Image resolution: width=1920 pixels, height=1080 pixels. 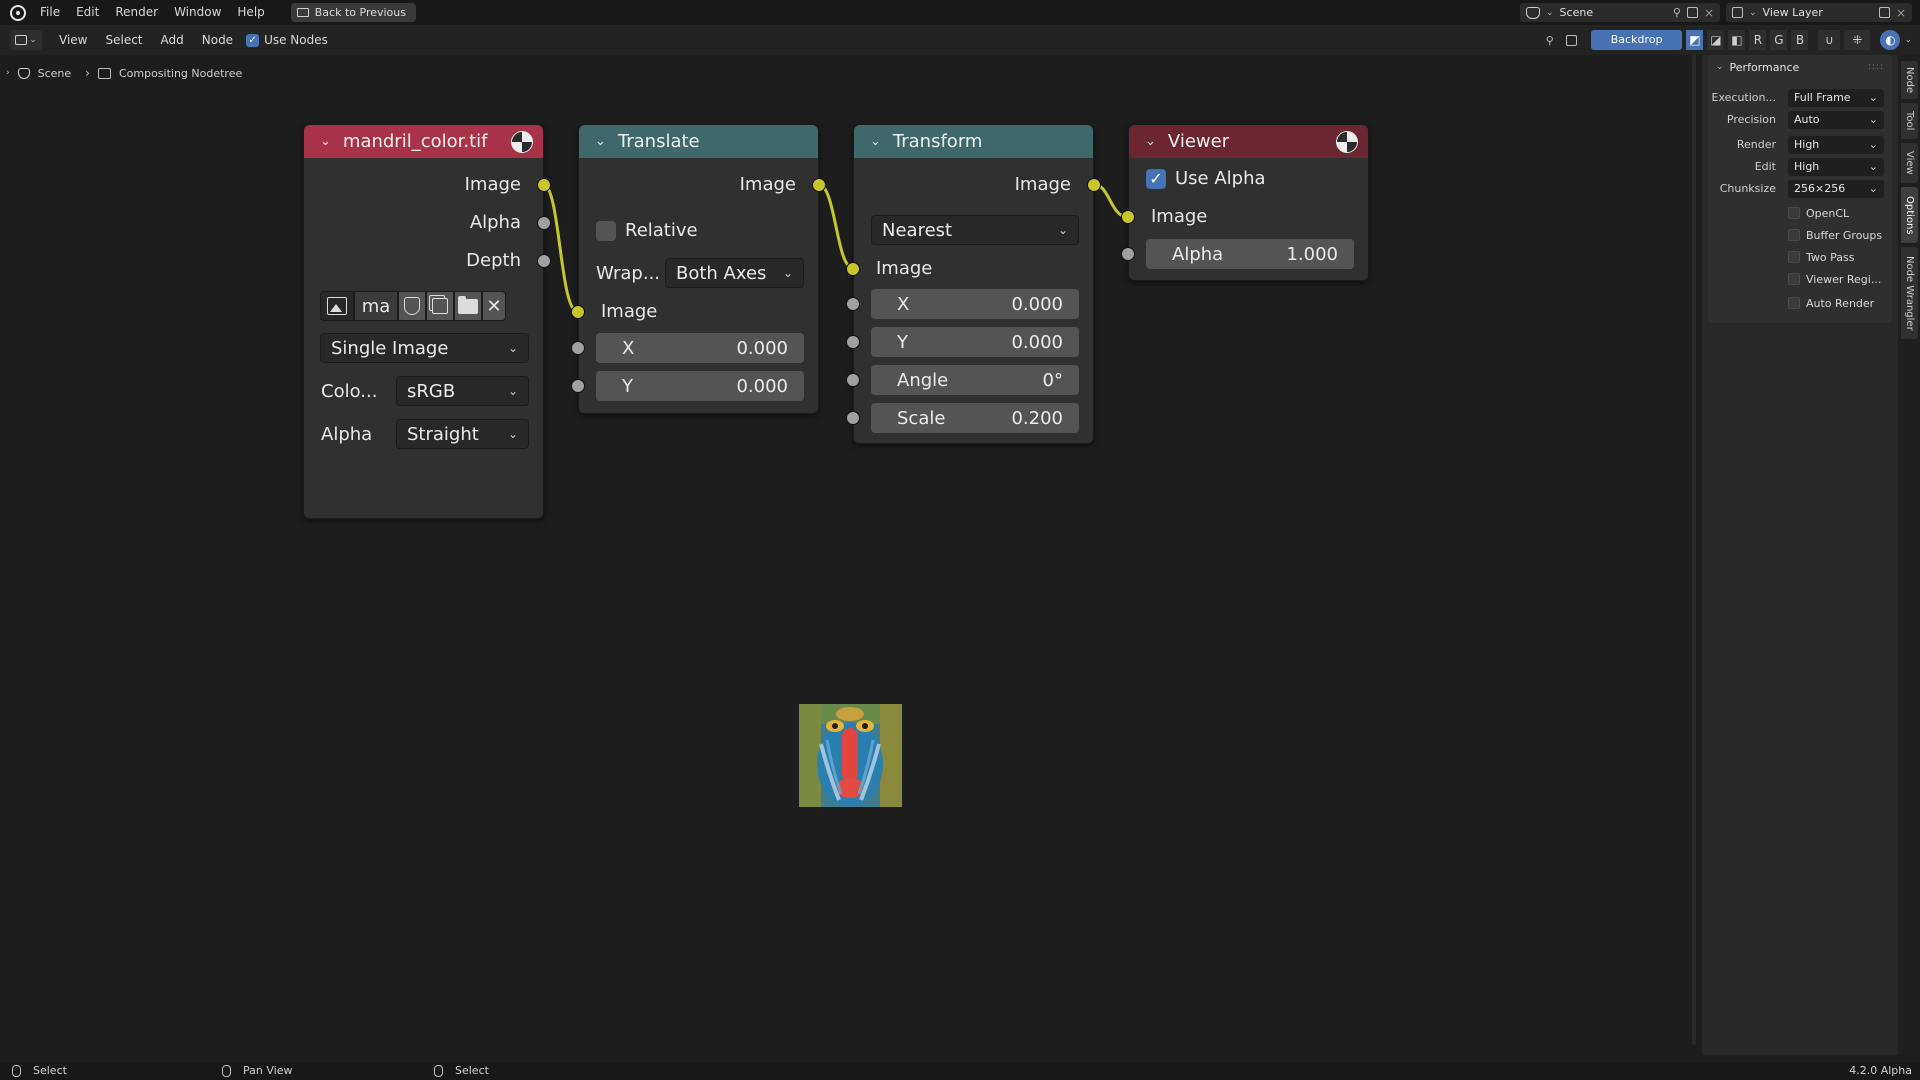 What do you see at coordinates (700, 386) in the screenshot?
I see `translate-y-field: Y 0.000` at bounding box center [700, 386].